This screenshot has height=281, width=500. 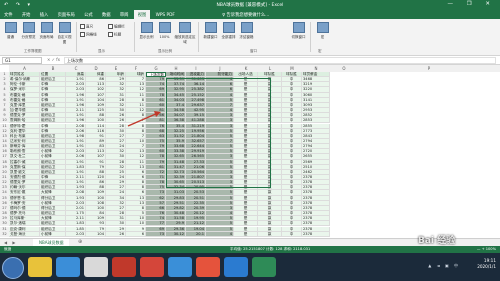 I want to click on sheet-nav-arrows: ◀ ▶, so click(x=10, y=242).